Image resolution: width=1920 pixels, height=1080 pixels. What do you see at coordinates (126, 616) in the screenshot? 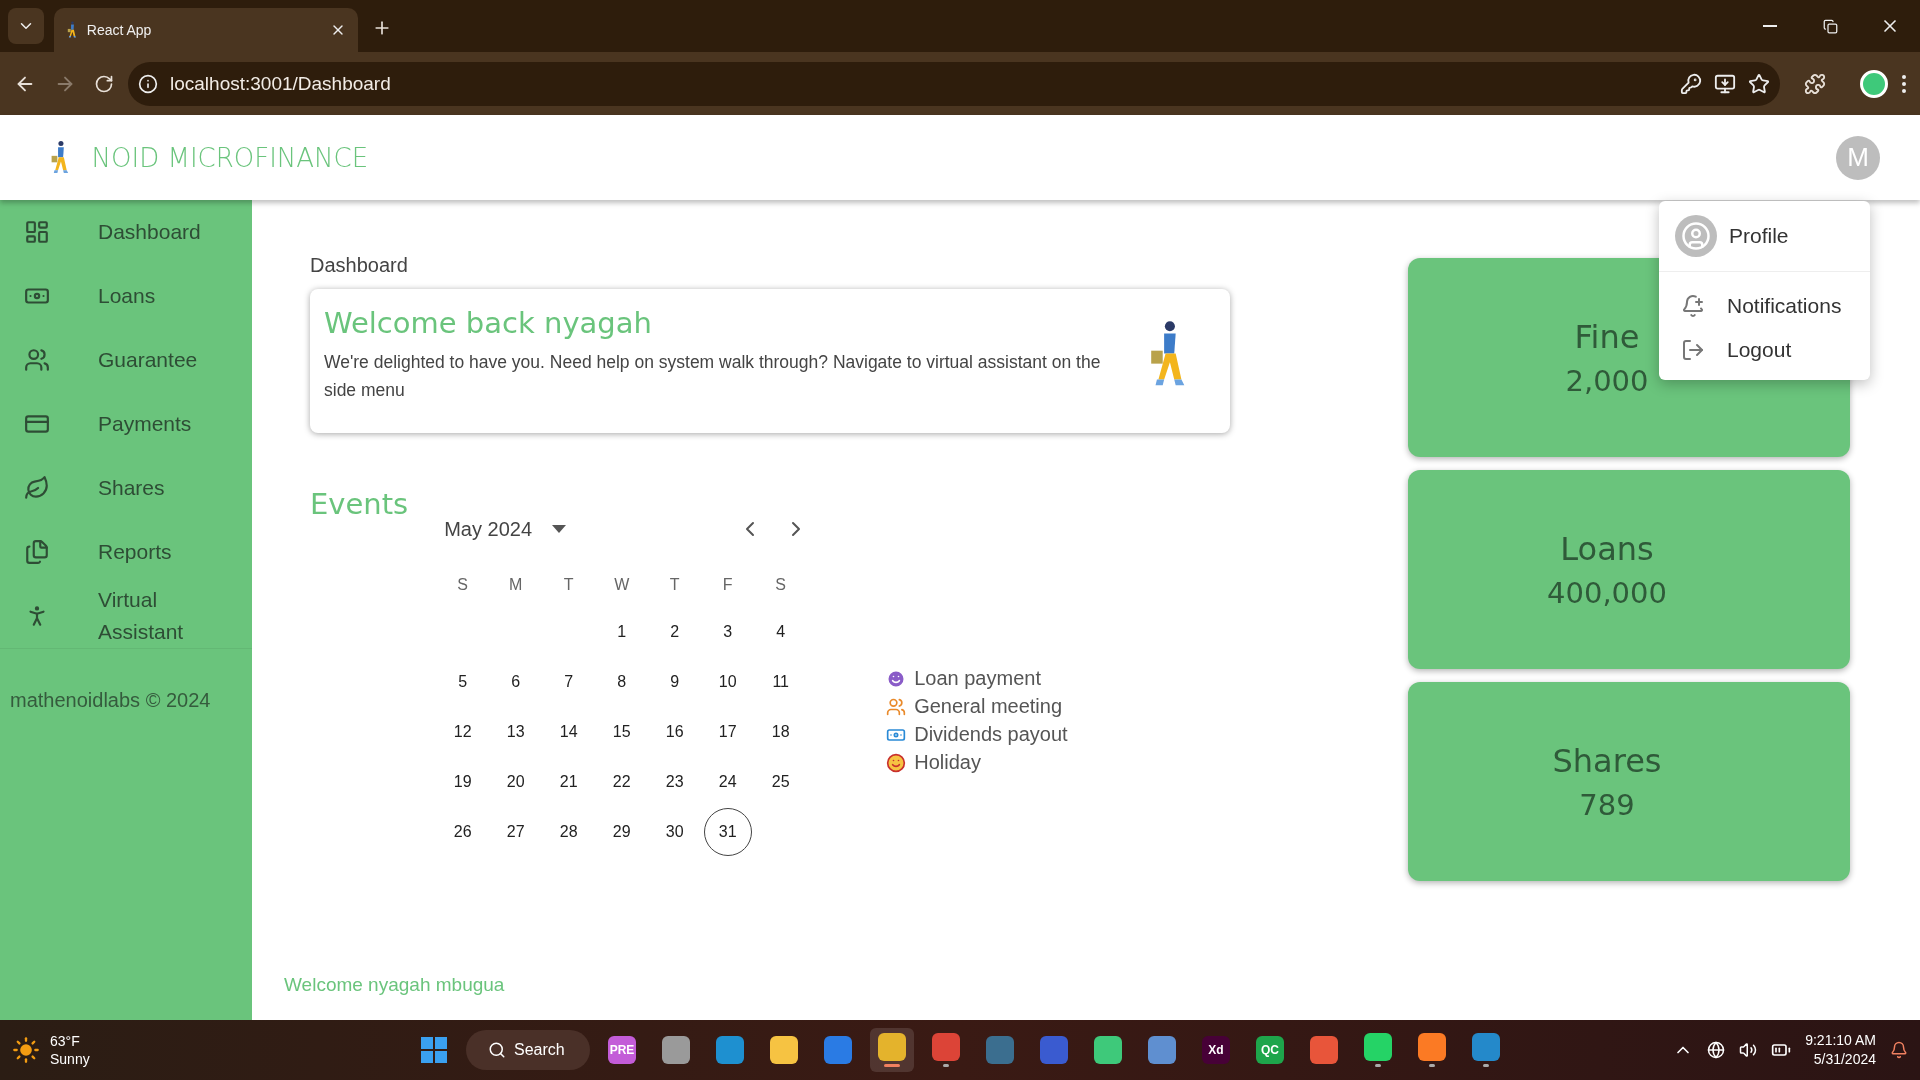
I see `sidebar-item: Virtual Assistant` at bounding box center [126, 616].